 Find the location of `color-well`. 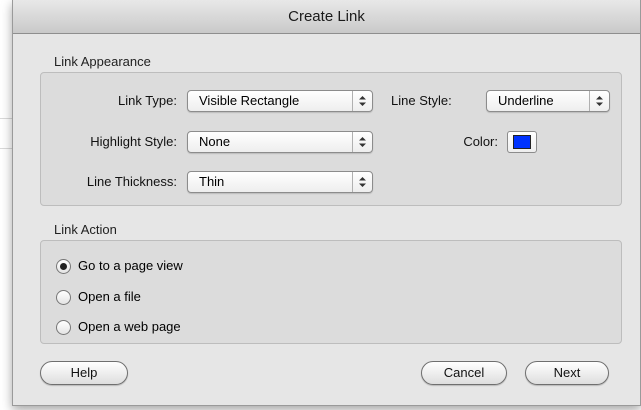

color-well is located at coordinates (522, 142).